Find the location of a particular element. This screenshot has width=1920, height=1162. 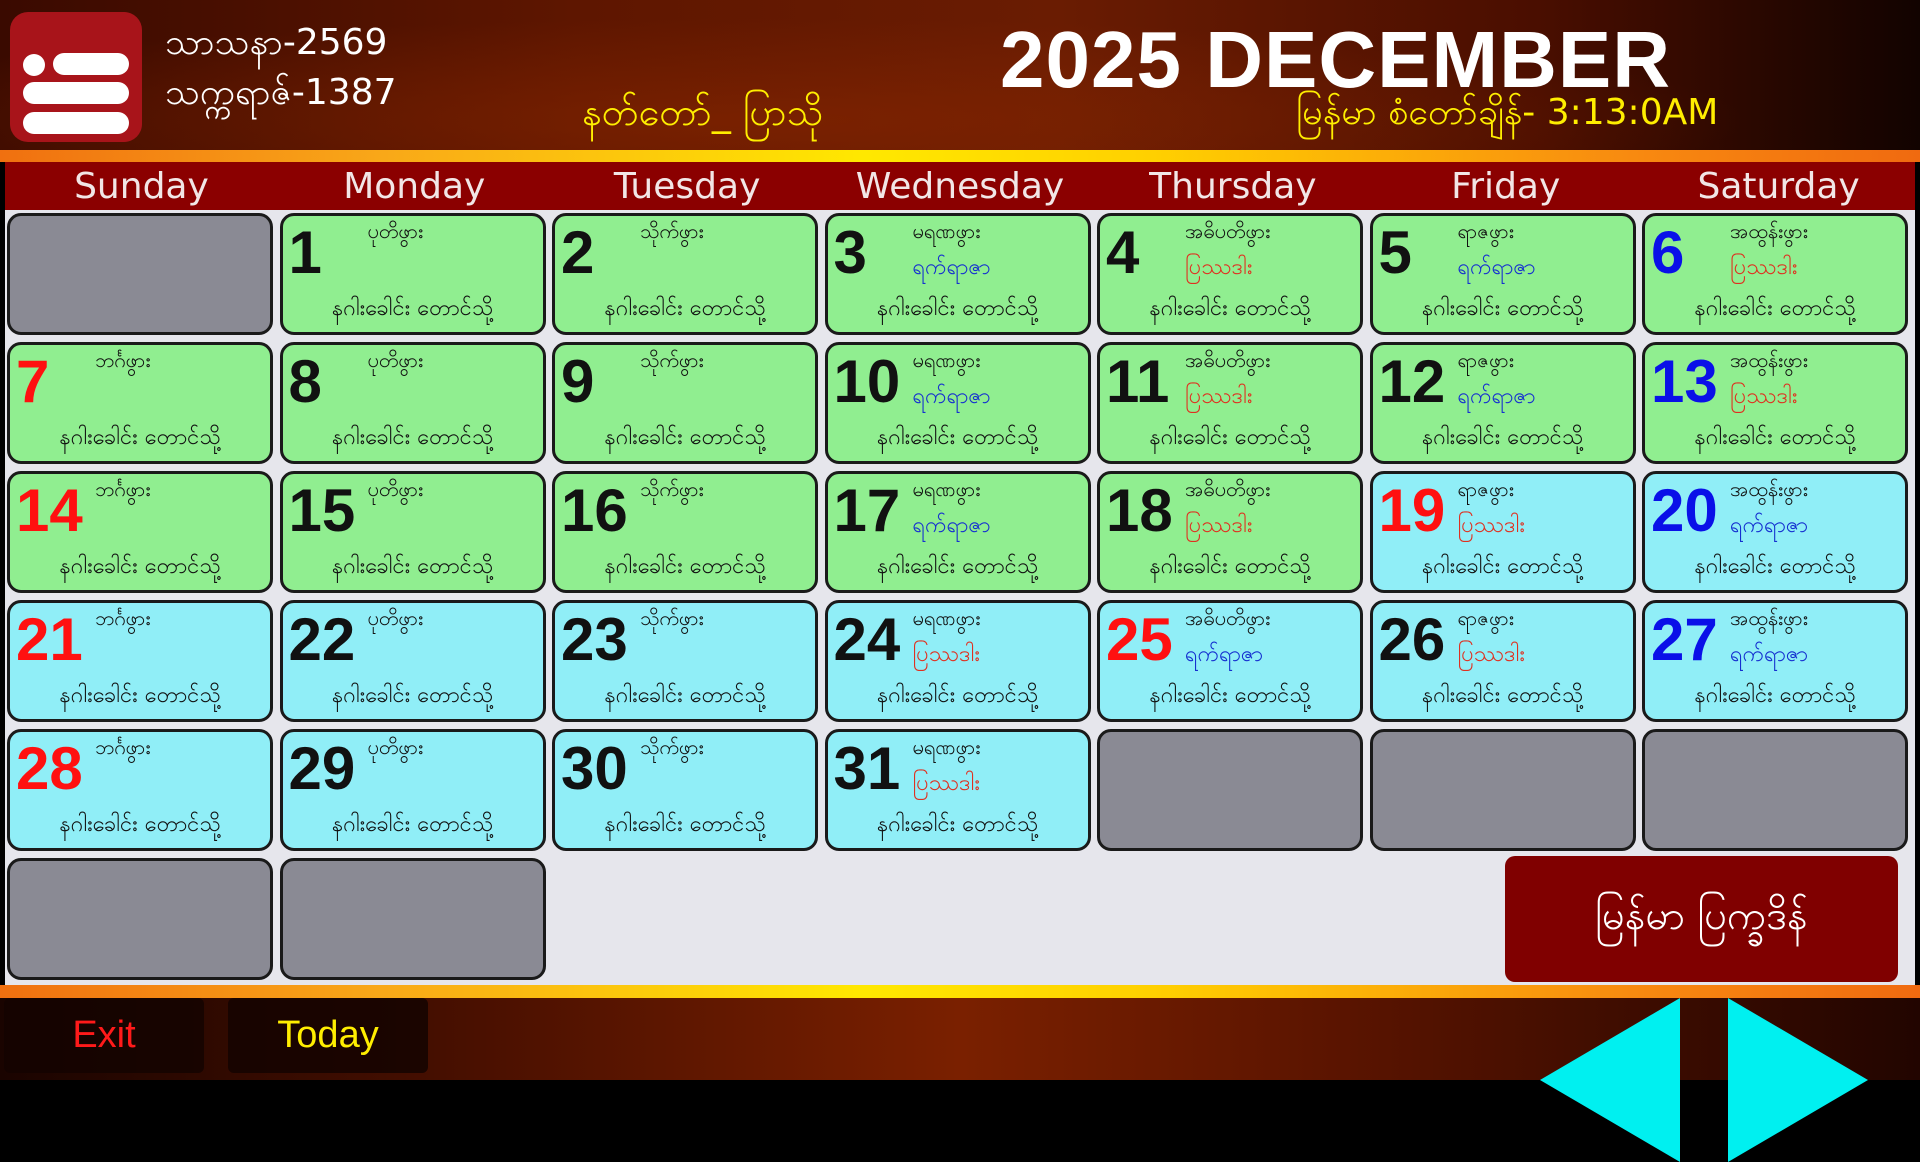

day-cell: 5 ရာဇဖွား ရက်ရာဇာ နဂါးခေါင်း တောင်သို့ is located at coordinates (1502, 274).